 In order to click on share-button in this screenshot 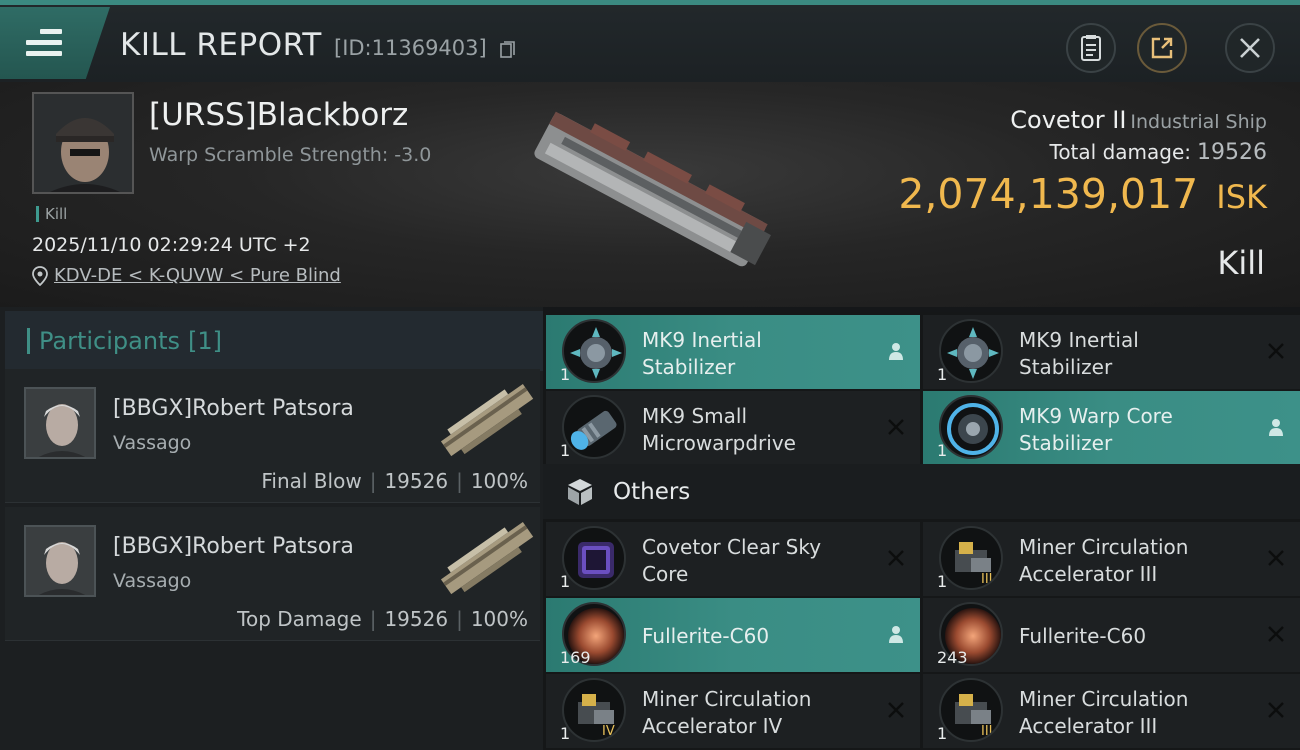, I will do `click(1162, 48)`.